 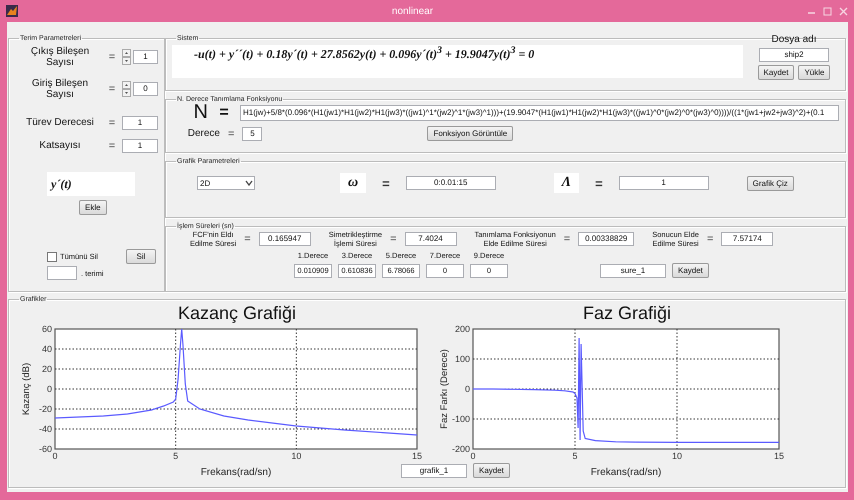 What do you see at coordinates (201, 112) in the screenshot?
I see `function-symbol: N` at bounding box center [201, 112].